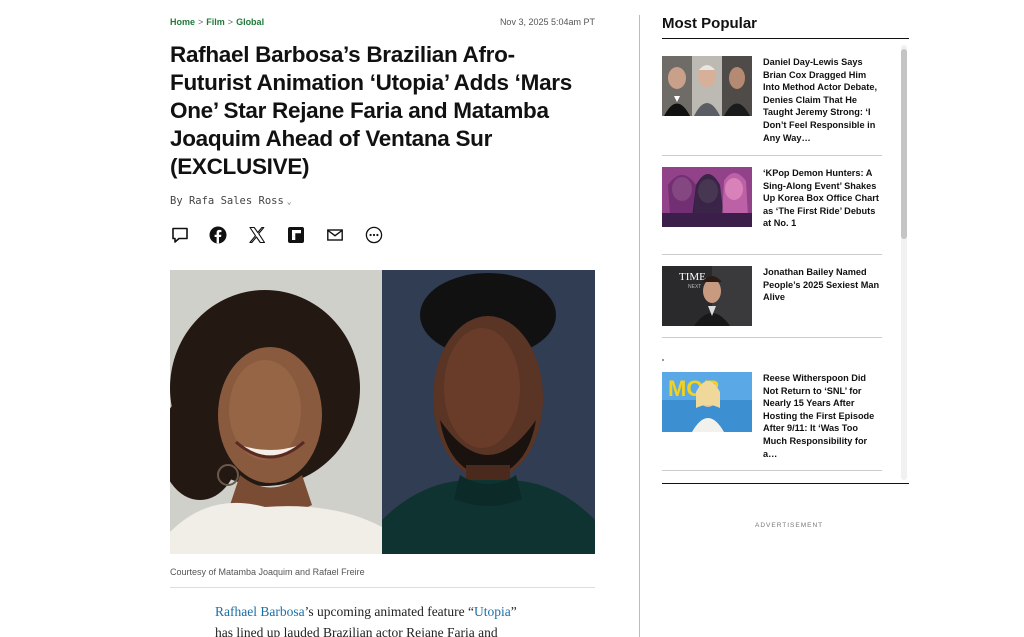 The height and width of the screenshot is (637, 1024). I want to click on comment-icon, so click(180, 235).